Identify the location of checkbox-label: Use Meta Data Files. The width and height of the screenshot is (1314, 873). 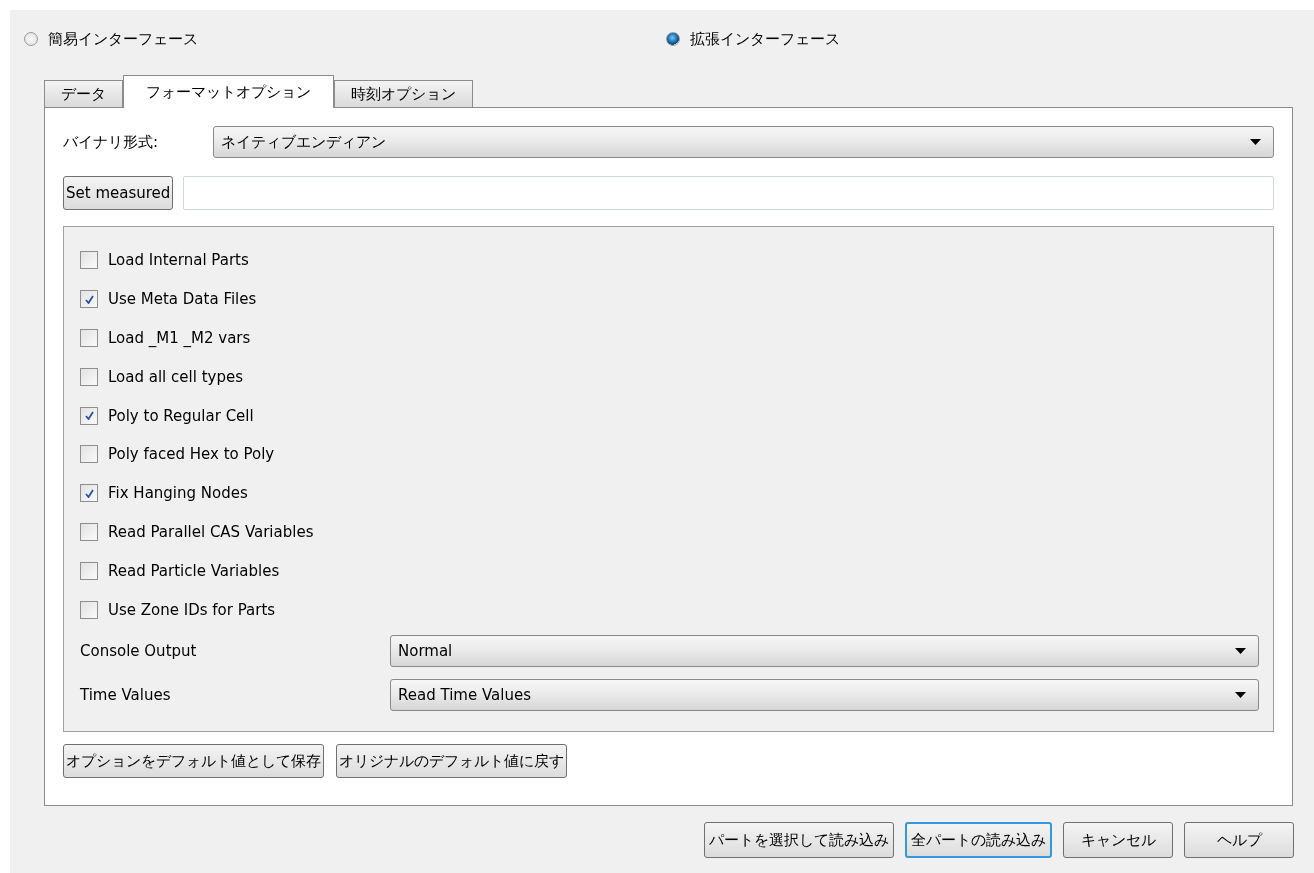
(182, 299).